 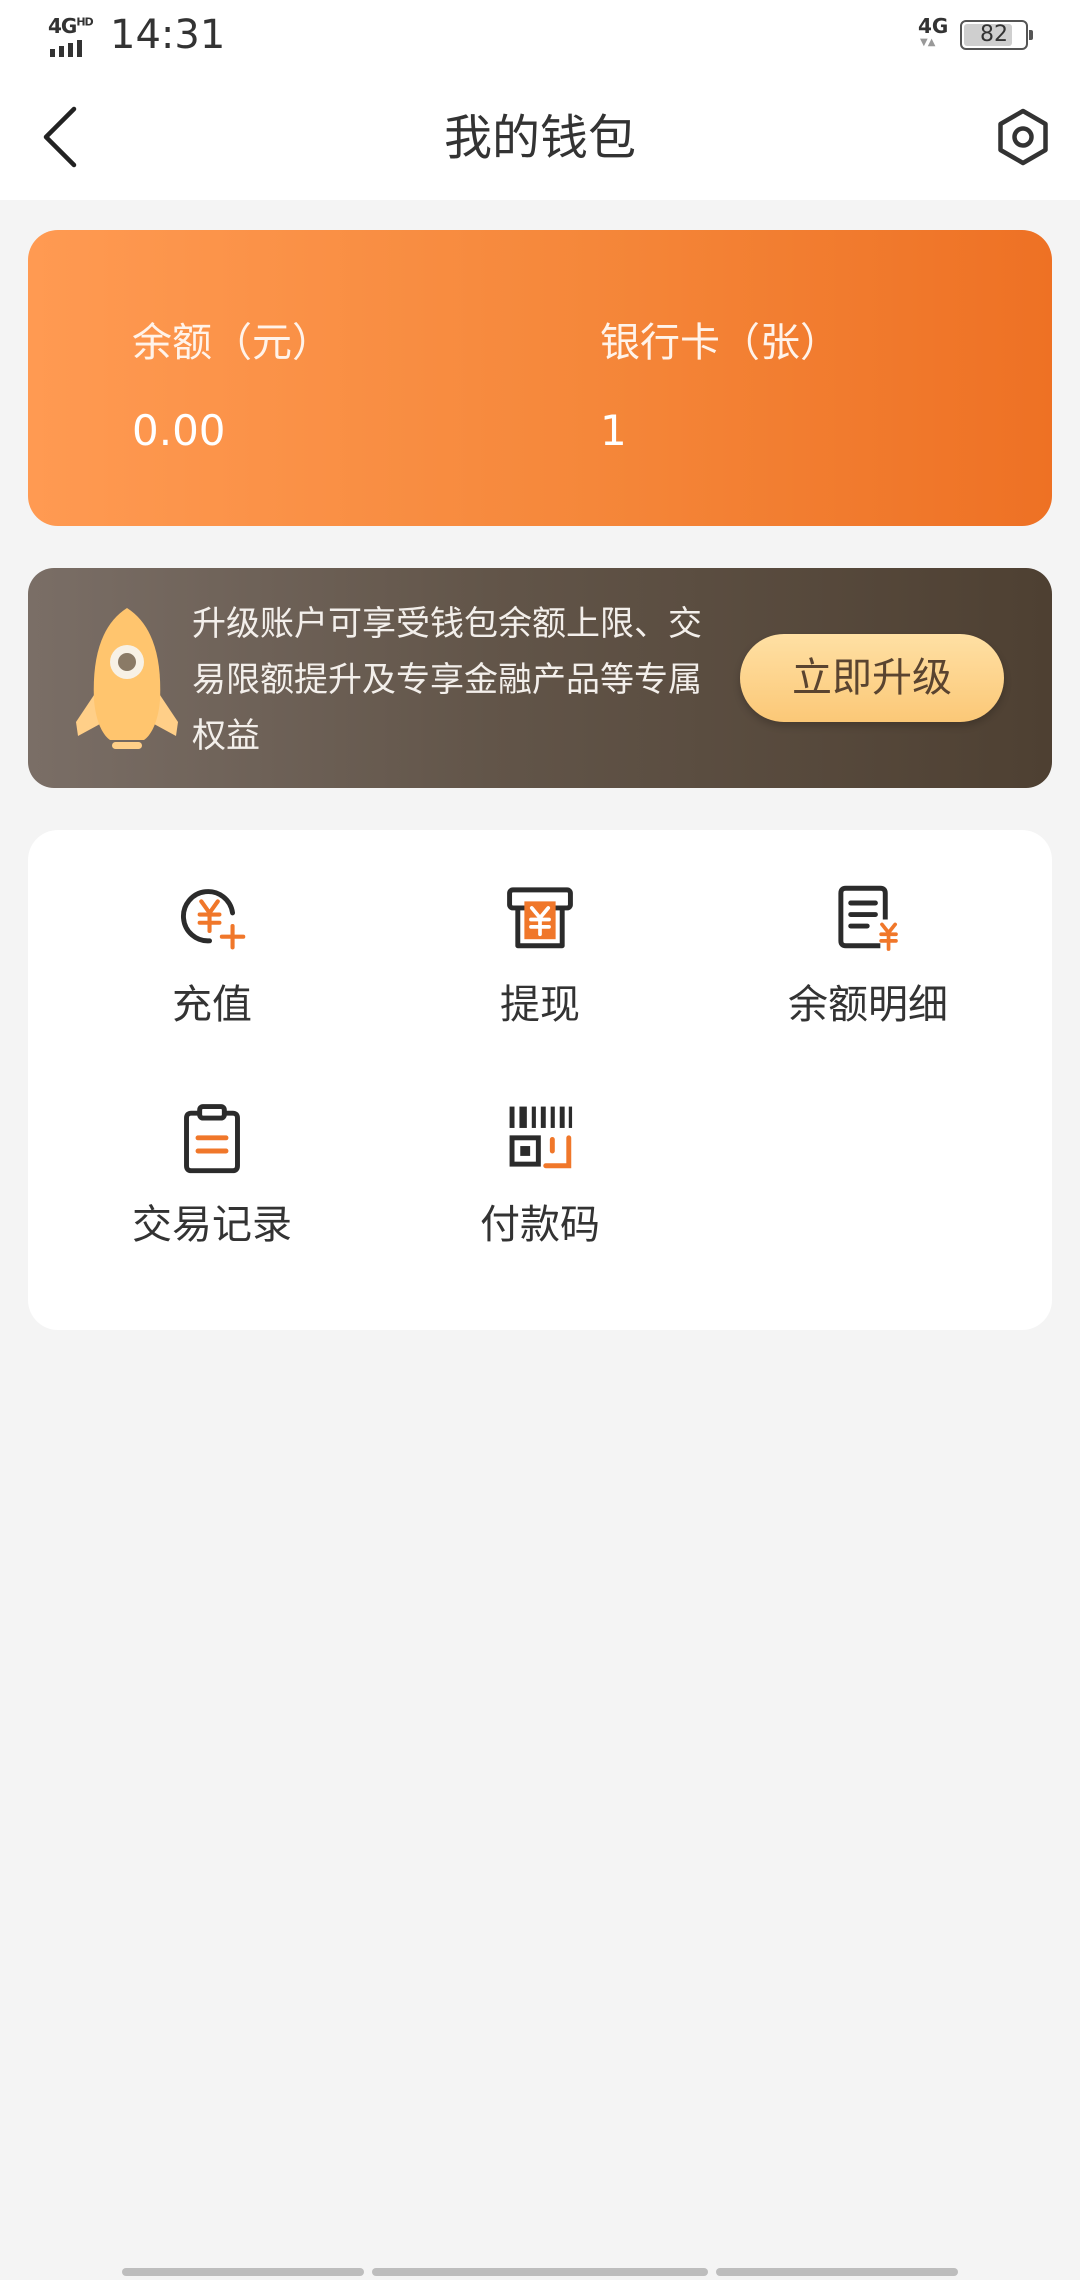 What do you see at coordinates (232, 382) in the screenshot?
I see `balance-section: 余额（元） 0.00` at bounding box center [232, 382].